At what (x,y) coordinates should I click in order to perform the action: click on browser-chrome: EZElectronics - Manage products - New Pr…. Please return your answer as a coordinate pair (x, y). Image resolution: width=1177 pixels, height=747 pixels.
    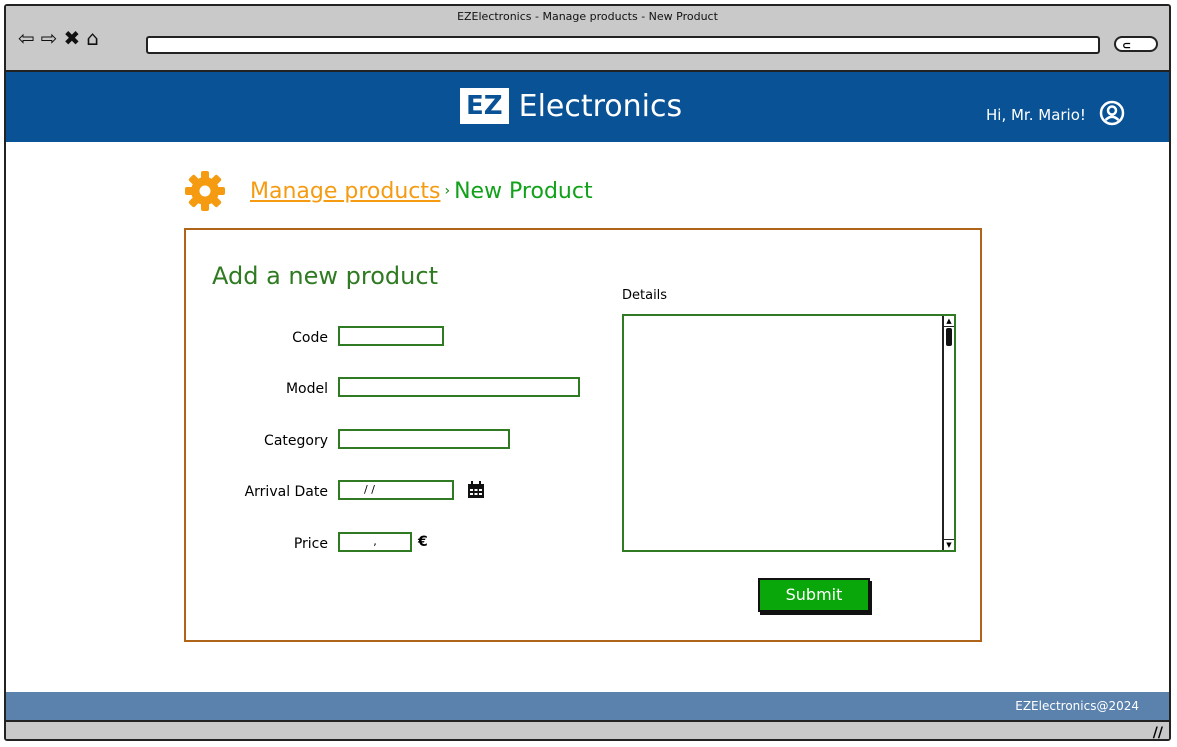
    Looking at the image, I should click on (587, 39).